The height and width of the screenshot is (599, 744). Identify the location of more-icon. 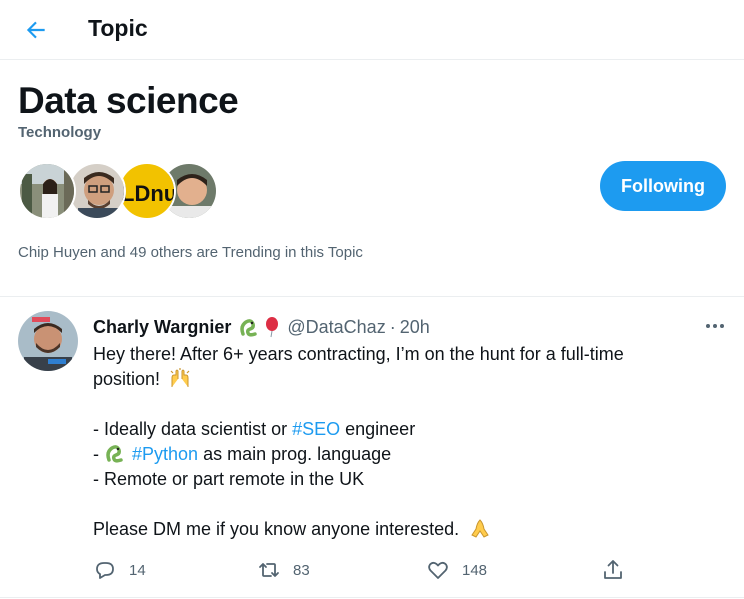
(715, 326).